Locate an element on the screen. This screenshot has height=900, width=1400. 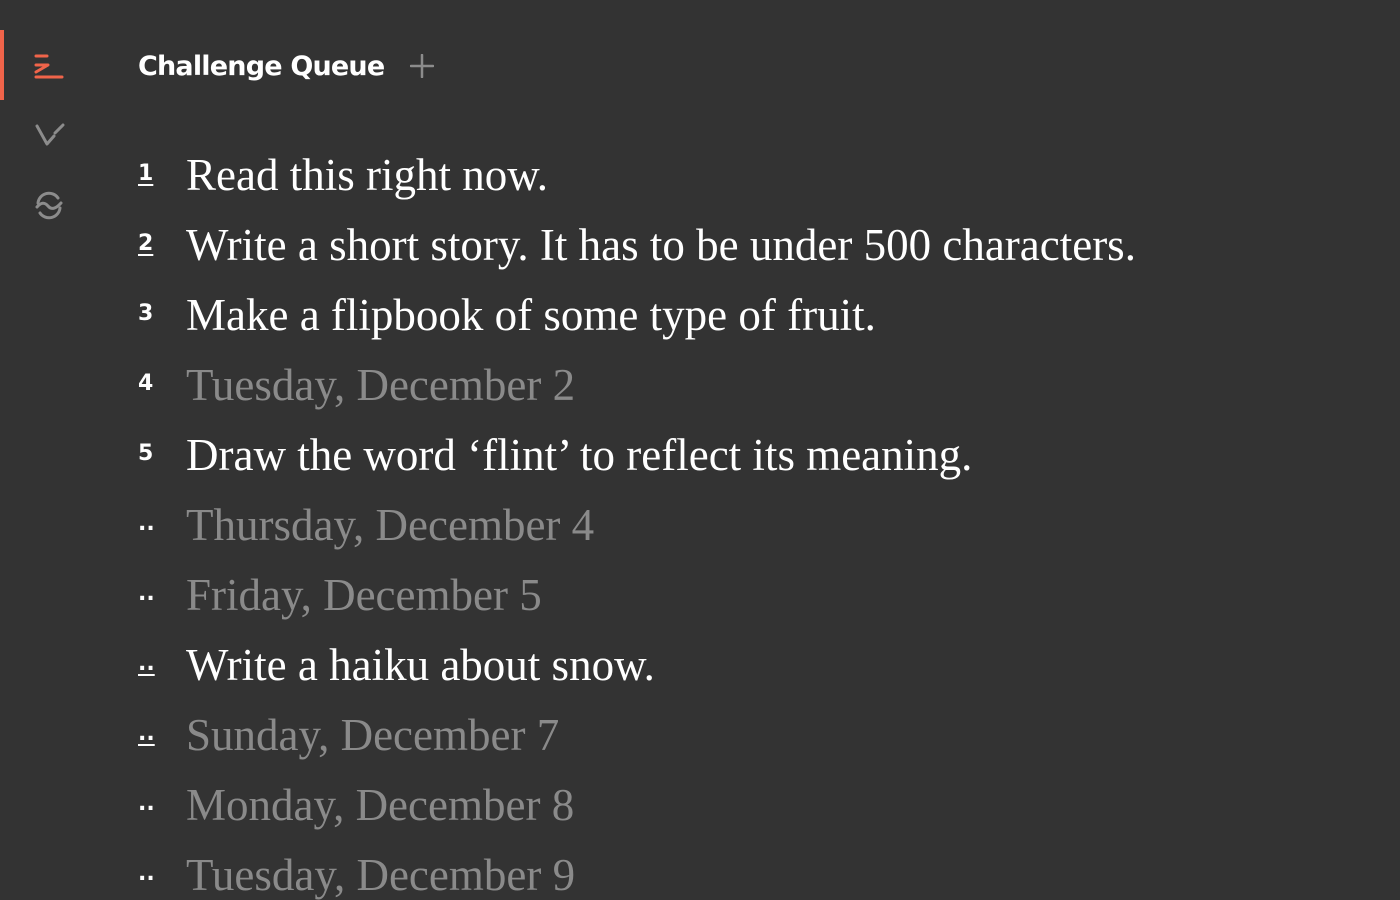
plus-icon is located at coordinates (422, 66).